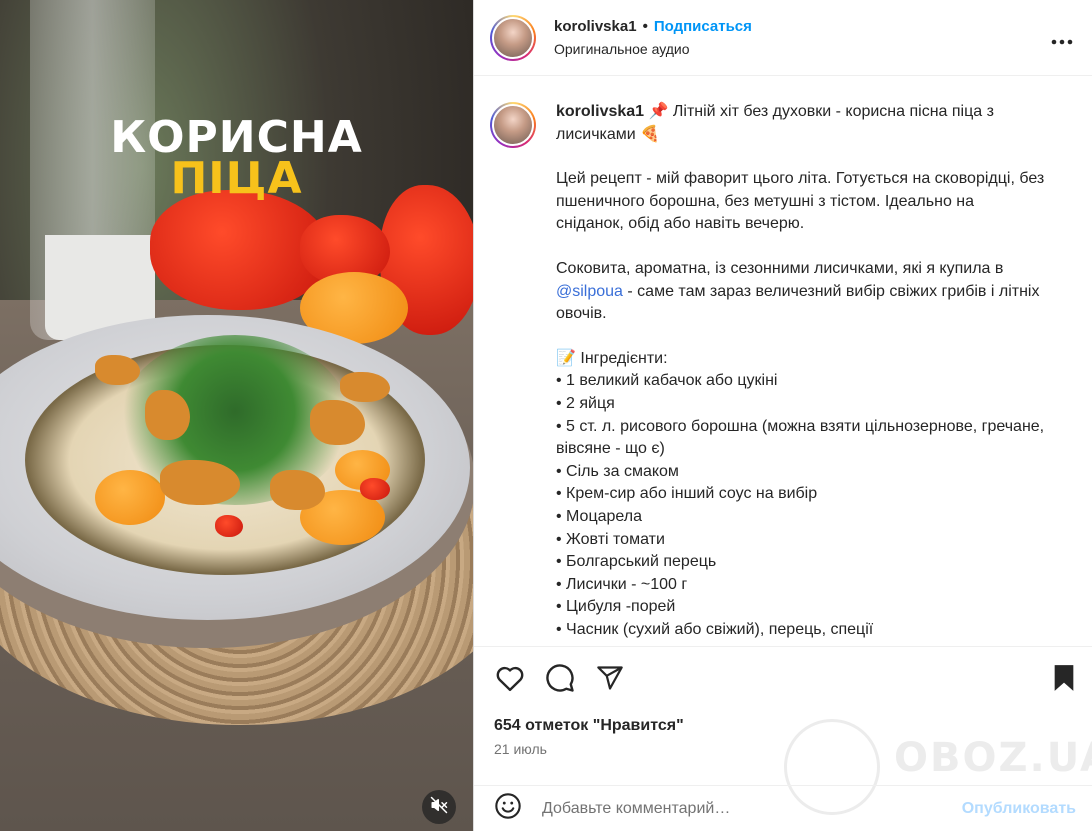 The height and width of the screenshot is (831, 1092). I want to click on comment-button, so click(560, 680).